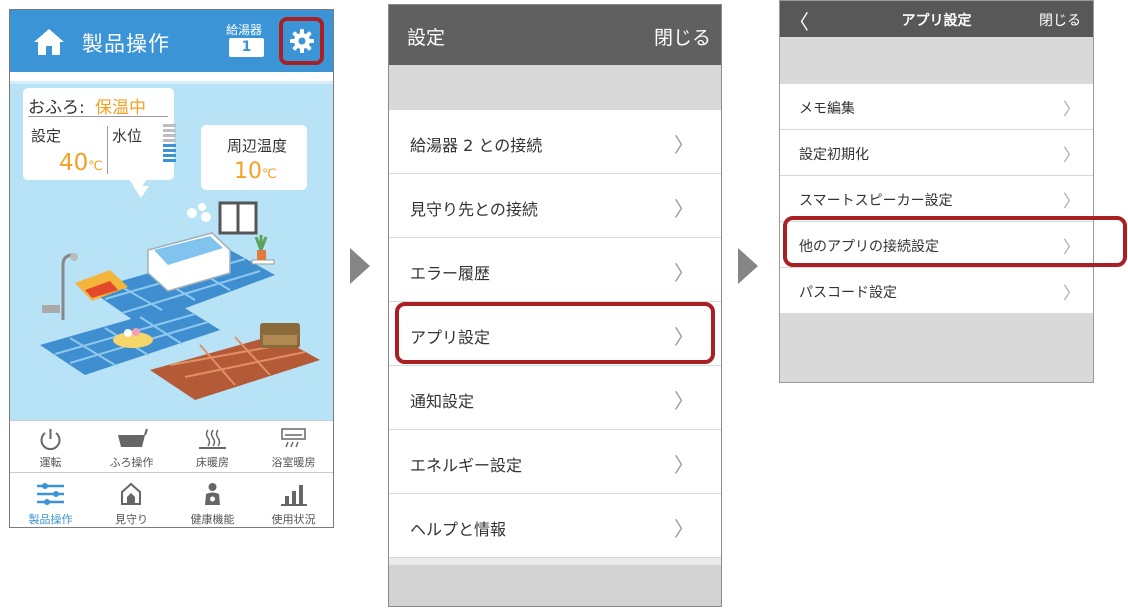 The width and height of the screenshot is (1128, 614). I want to click on water-heater-label: 給湯器, so click(244, 30).